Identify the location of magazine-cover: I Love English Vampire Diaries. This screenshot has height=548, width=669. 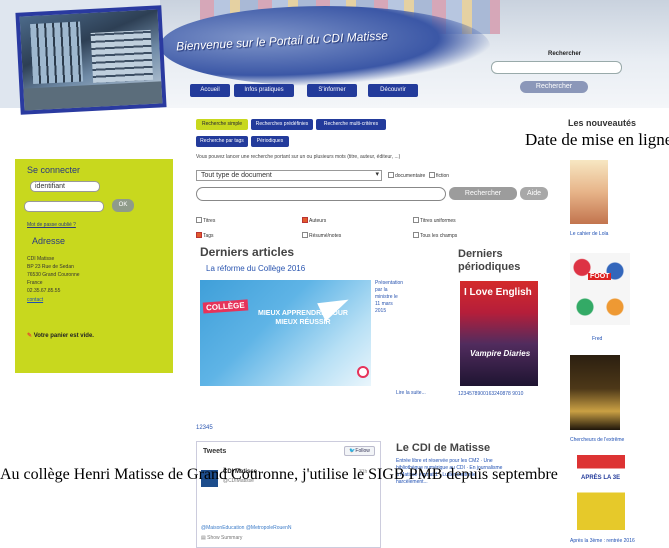
(499, 333).